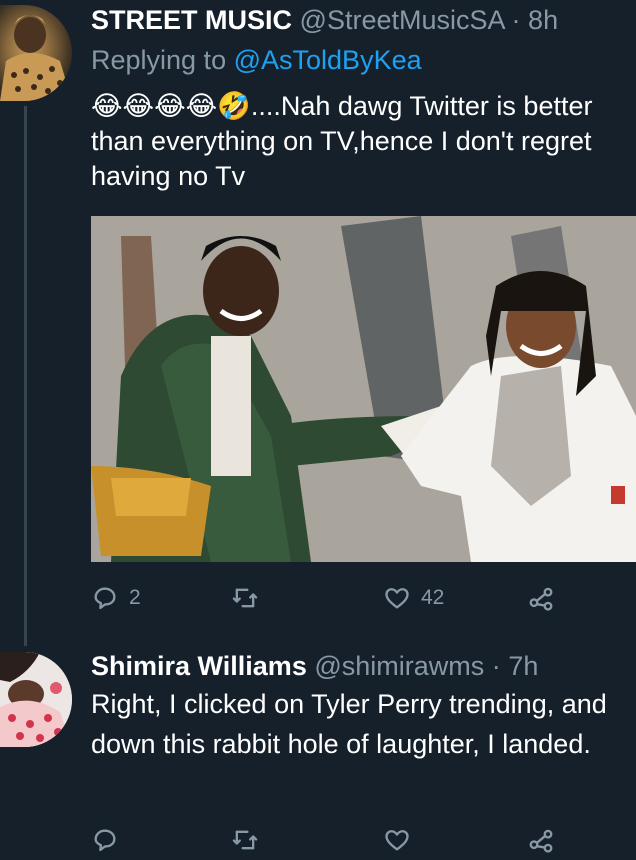  I want to click on replying-to: Replying to @AsToldByKea, so click(256, 60).